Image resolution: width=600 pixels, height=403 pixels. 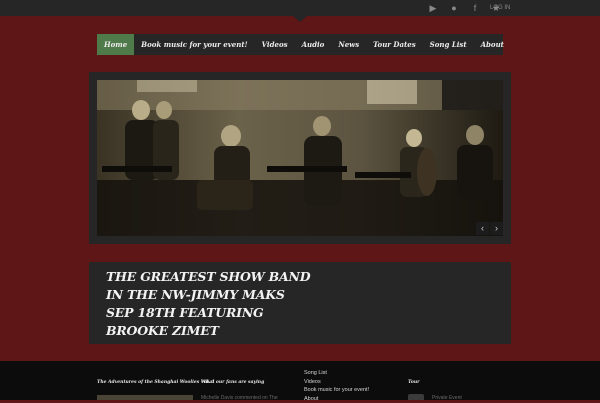 What do you see at coordinates (496, 228) in the screenshot?
I see `slider-next-button: ›` at bounding box center [496, 228].